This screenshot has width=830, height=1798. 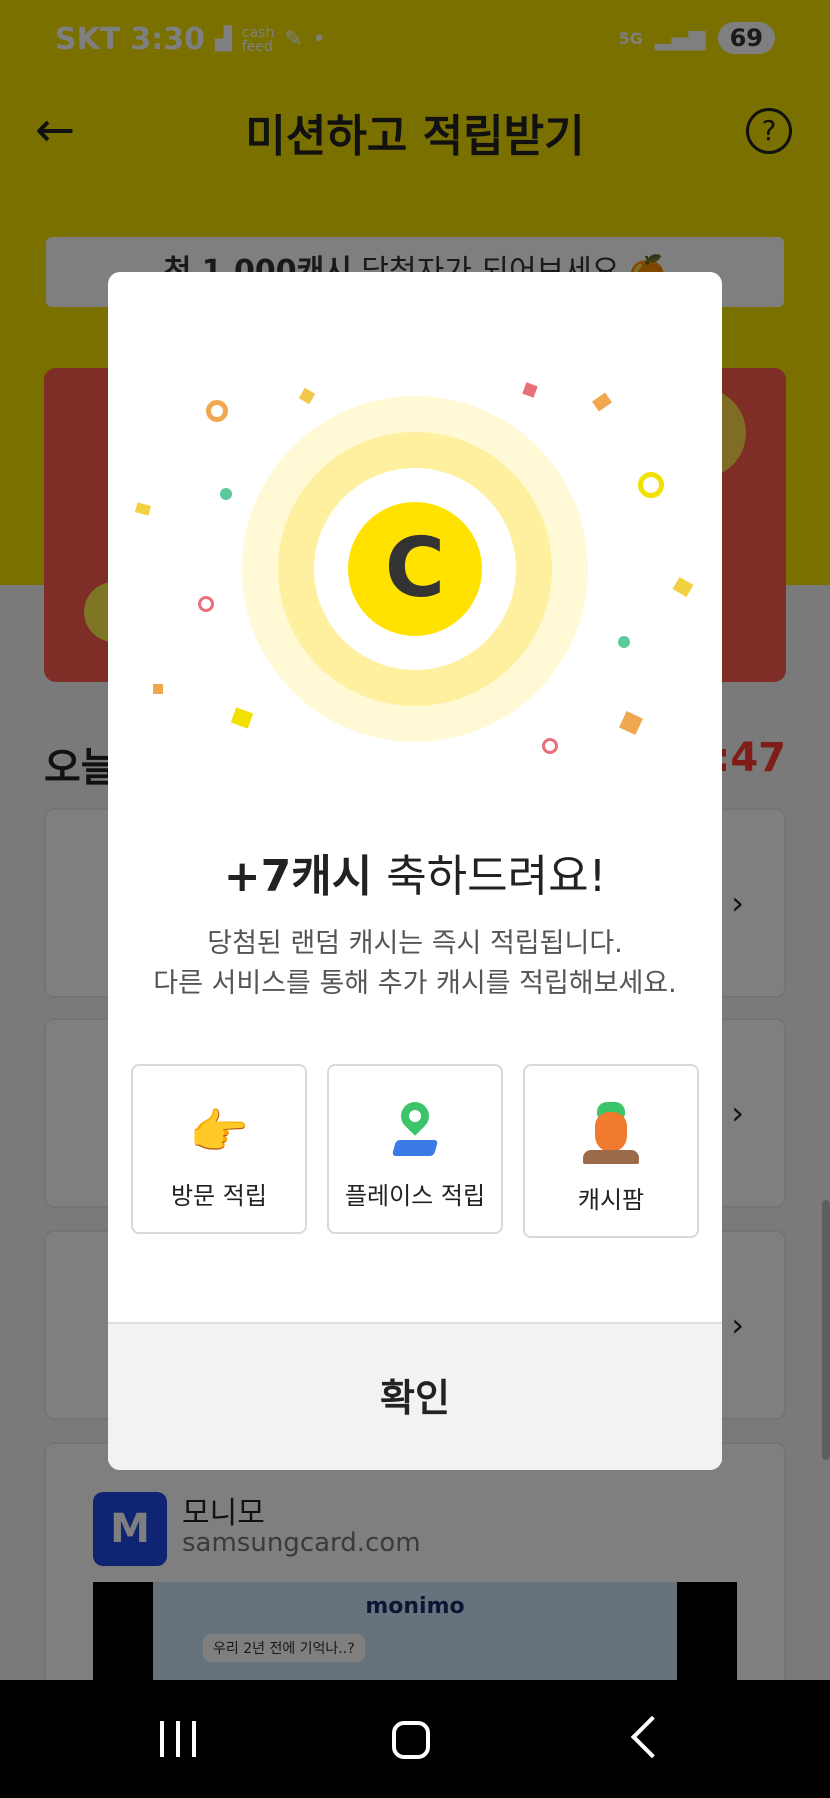 What do you see at coordinates (489, 876) in the screenshot?
I see `reward-congrats: 축하드려요!` at bounding box center [489, 876].